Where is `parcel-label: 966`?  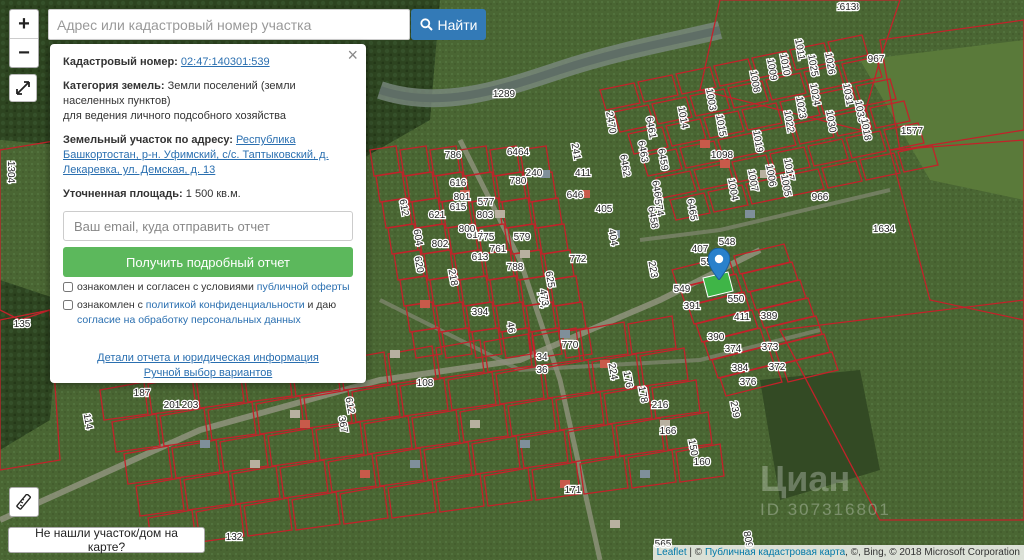 parcel-label: 966 is located at coordinates (820, 197).